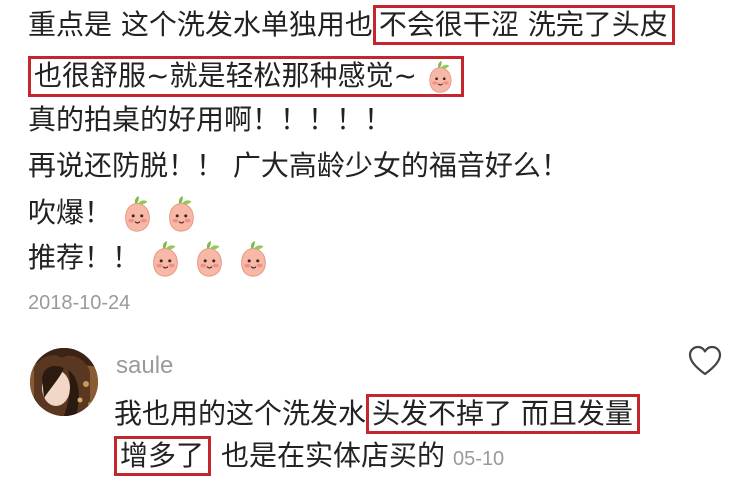 This screenshot has width=750, height=491. Describe the element at coordinates (298, 165) in the screenshot. I see `comment-line-4: 再说还防脱！！ 广大高龄少女的福音好么！` at that location.